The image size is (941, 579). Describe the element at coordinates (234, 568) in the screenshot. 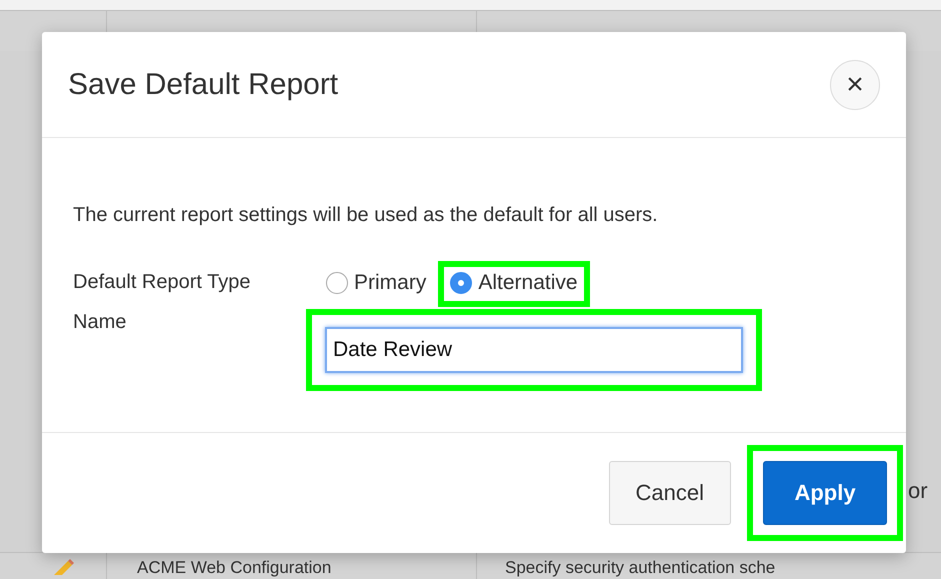

I see `row-name: ACME Web Configuration` at that location.